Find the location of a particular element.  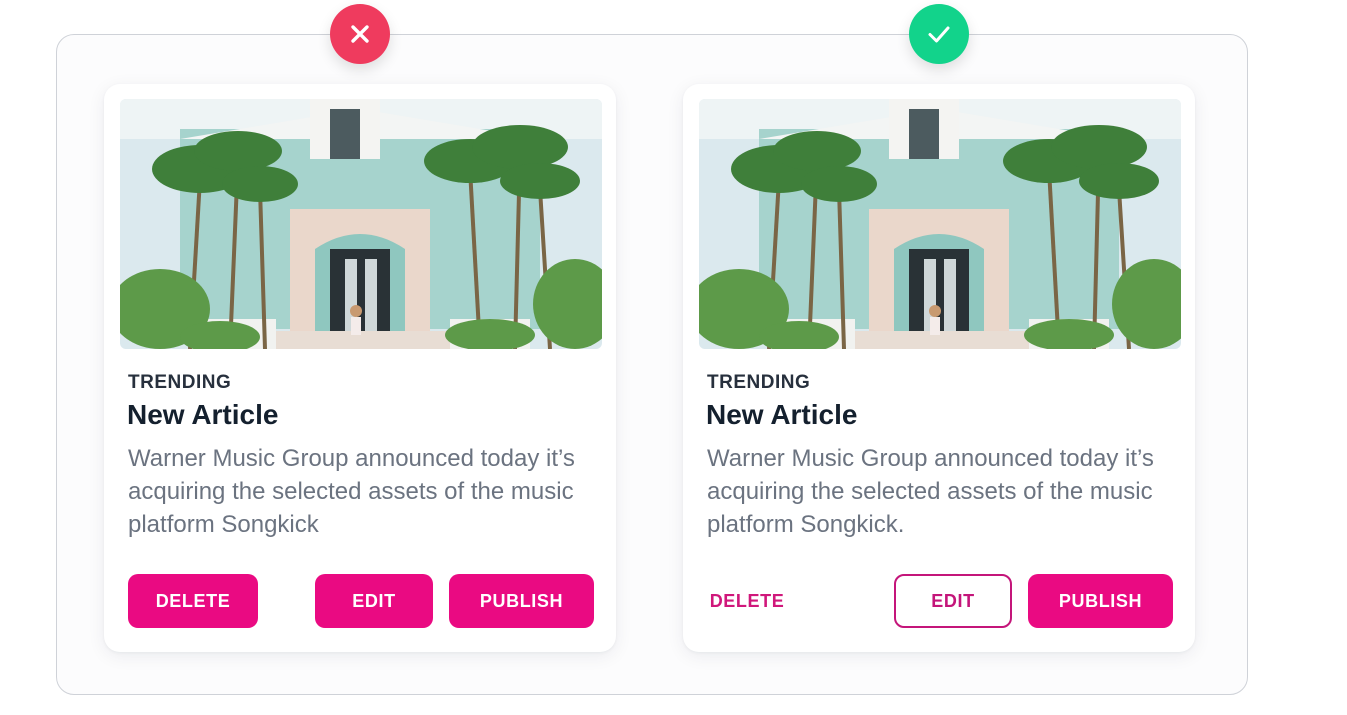

check-icon is located at coordinates (939, 34).